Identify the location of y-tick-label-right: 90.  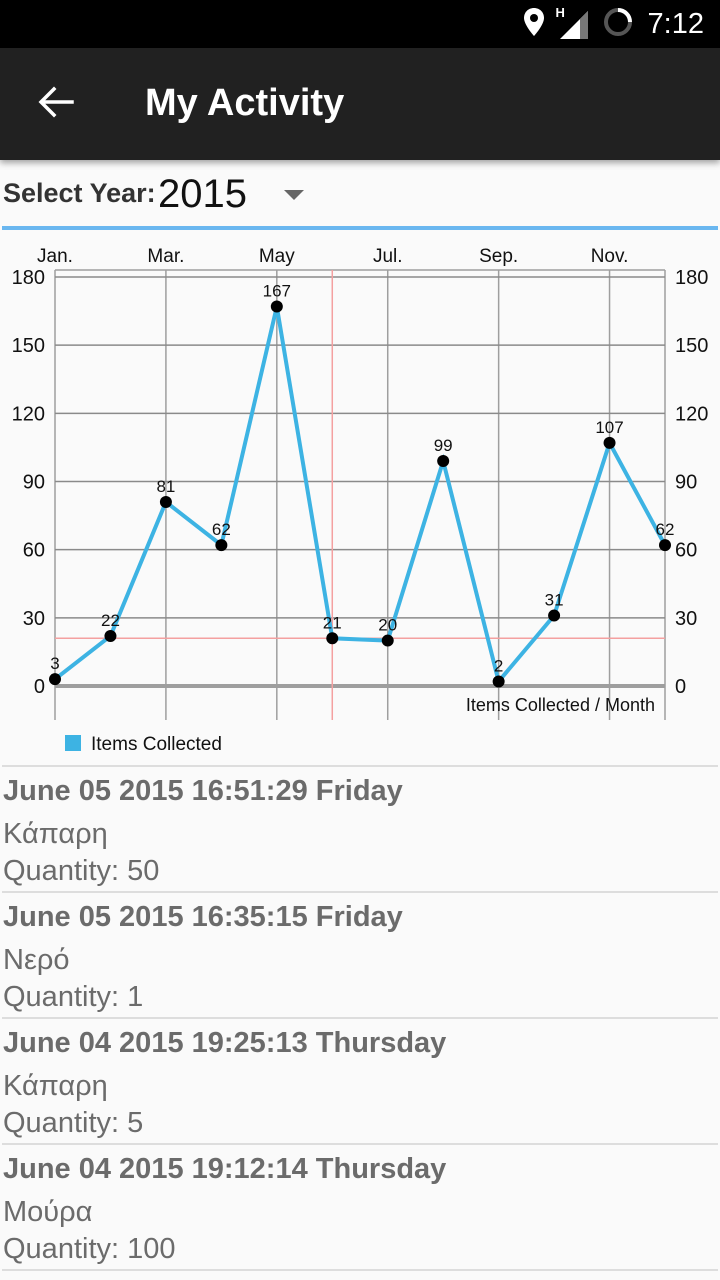
(686, 483).